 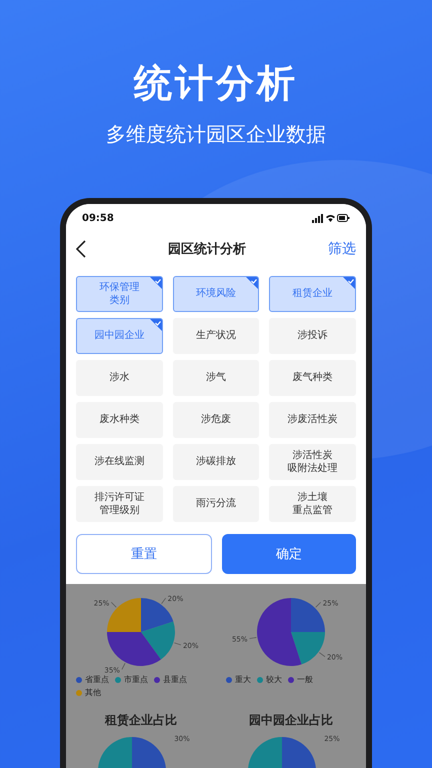 What do you see at coordinates (243, 679) in the screenshot?
I see `legend-label: 重大` at bounding box center [243, 679].